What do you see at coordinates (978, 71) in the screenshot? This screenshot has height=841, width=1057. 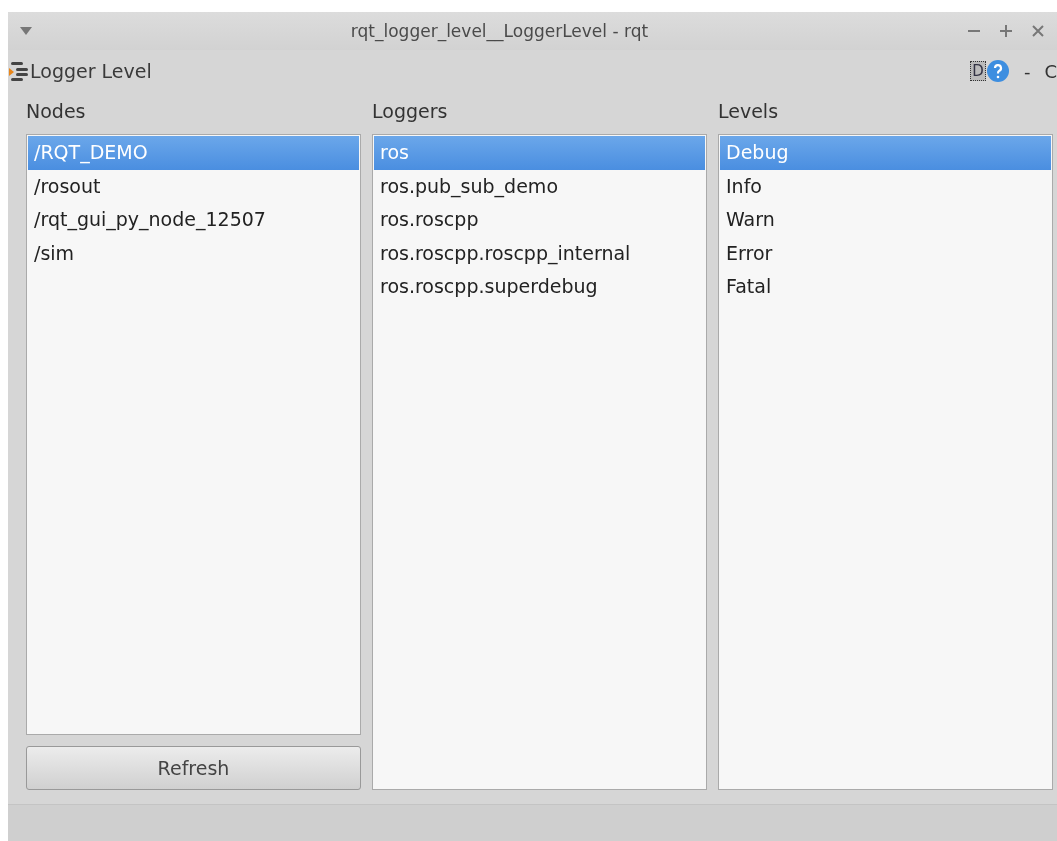 I see `debug-button: D` at bounding box center [978, 71].